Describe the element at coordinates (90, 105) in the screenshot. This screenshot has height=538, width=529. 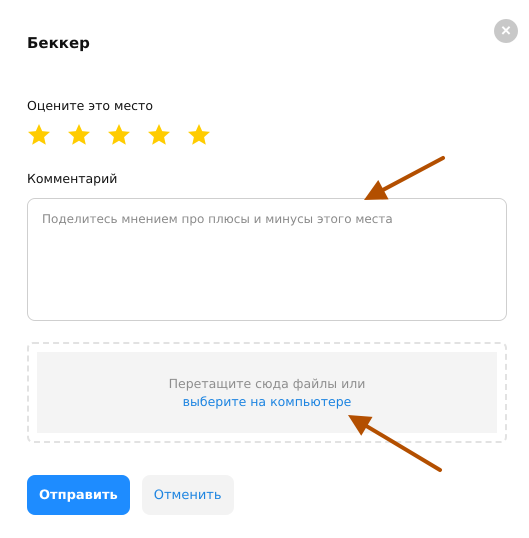
I see `rating-label: Оцените это место` at that location.